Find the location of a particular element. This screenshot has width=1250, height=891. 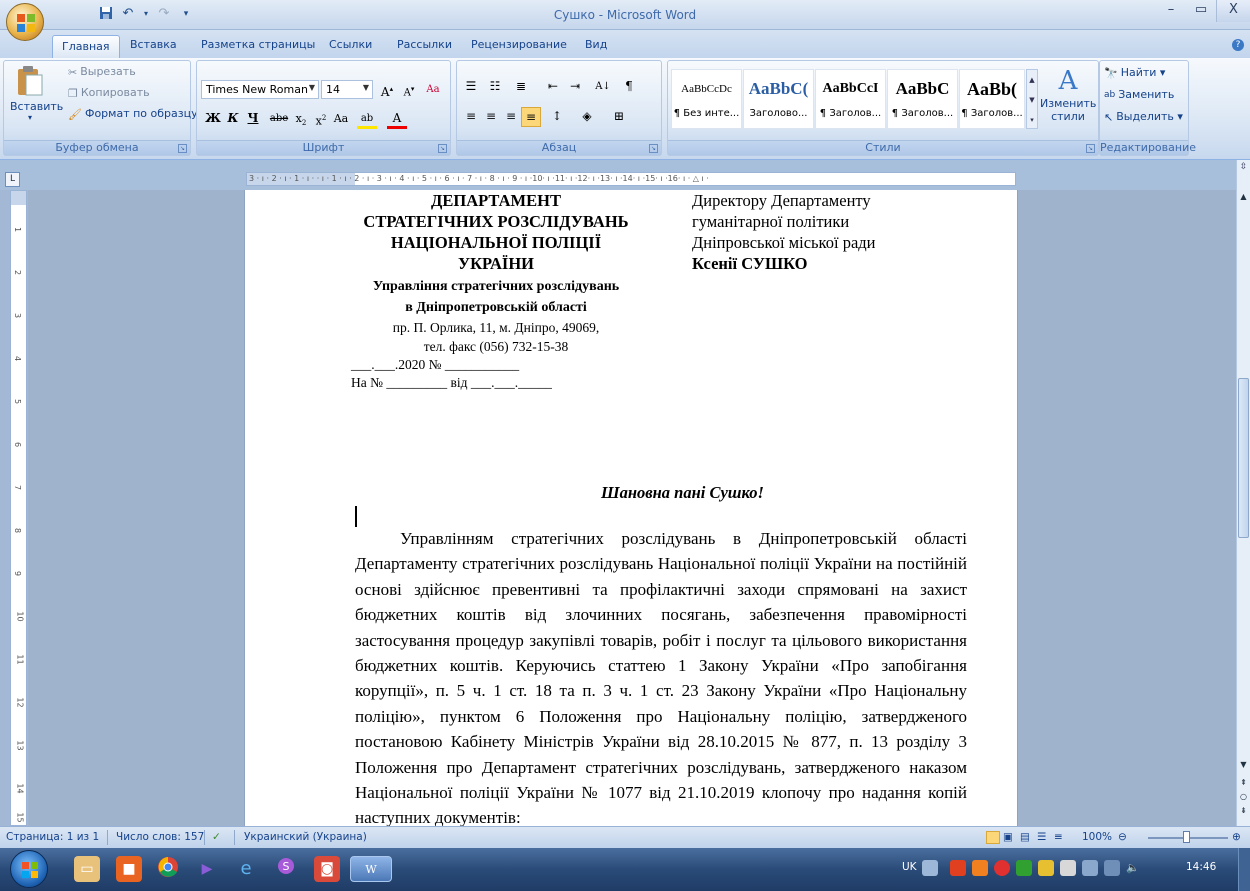

font-size-combo: 14 ▼ is located at coordinates (347, 89).